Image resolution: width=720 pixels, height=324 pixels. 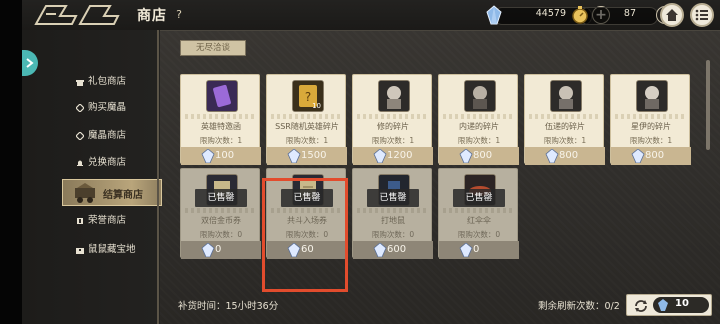 I want to click on menu-button, so click(x=702, y=15).